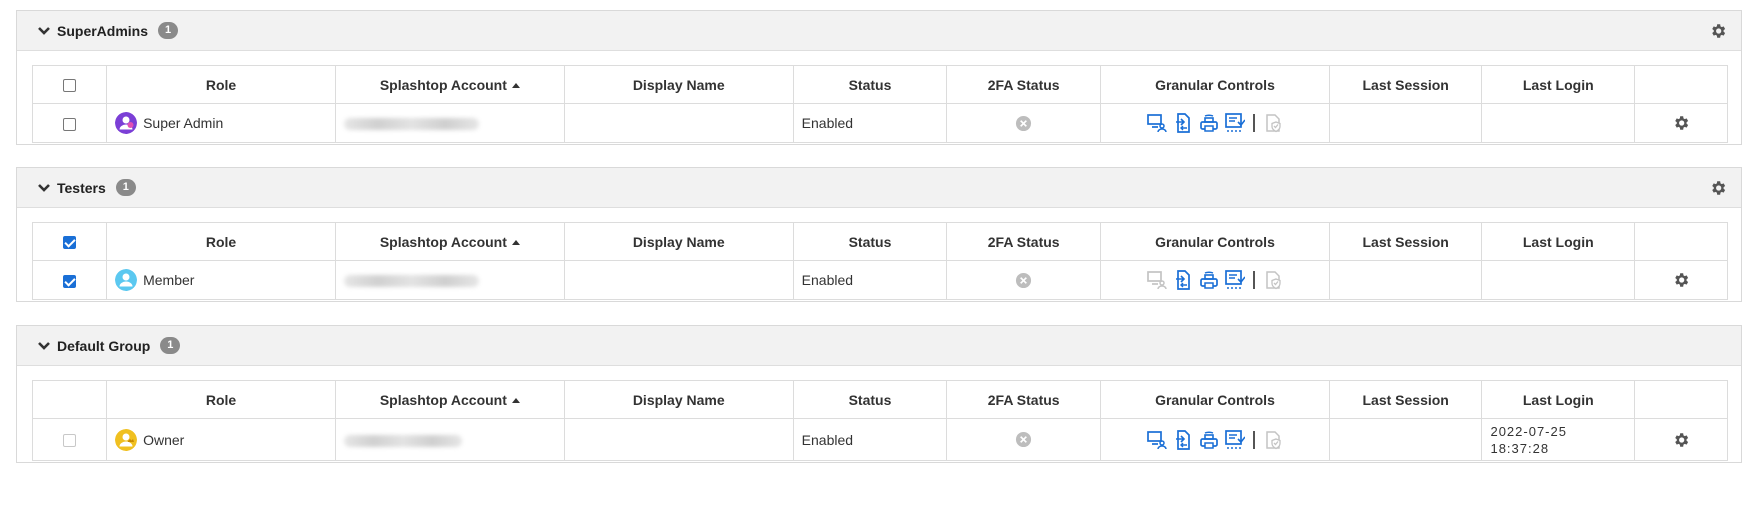 This screenshot has height=523, width=1751. Describe the element at coordinates (81, 187) in the screenshot. I see `group-name: Testers` at that location.